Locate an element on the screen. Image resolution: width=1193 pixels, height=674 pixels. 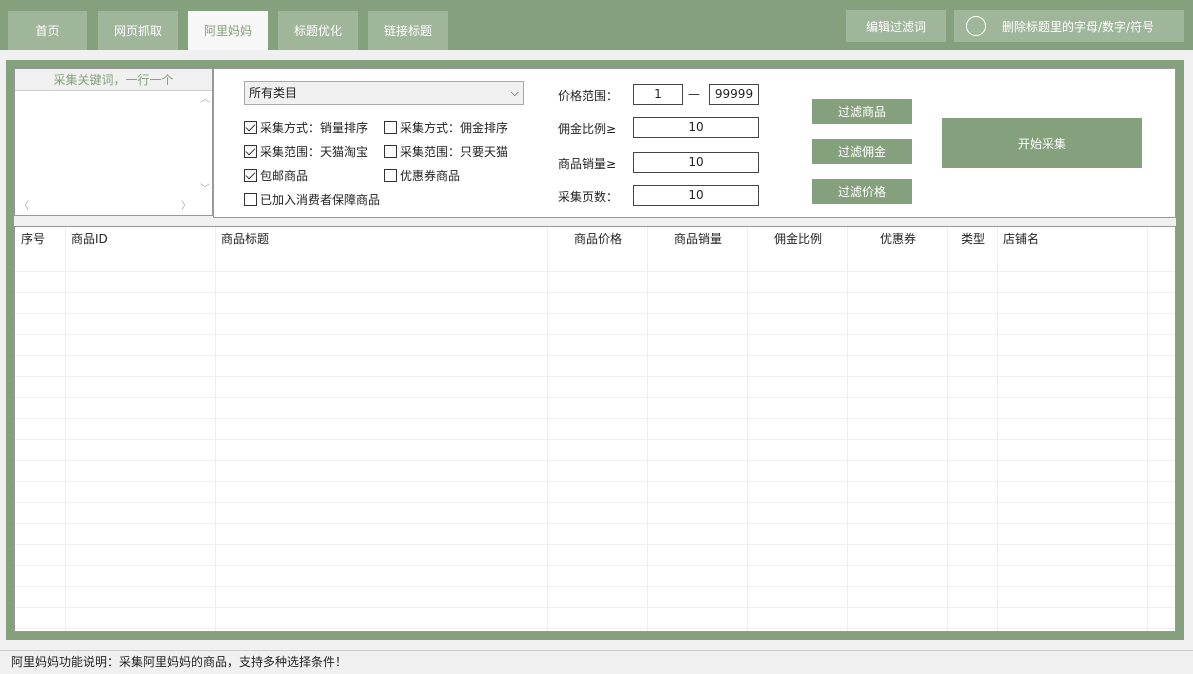
column-header-shop: 店铺名 is located at coordinates (1021, 239).